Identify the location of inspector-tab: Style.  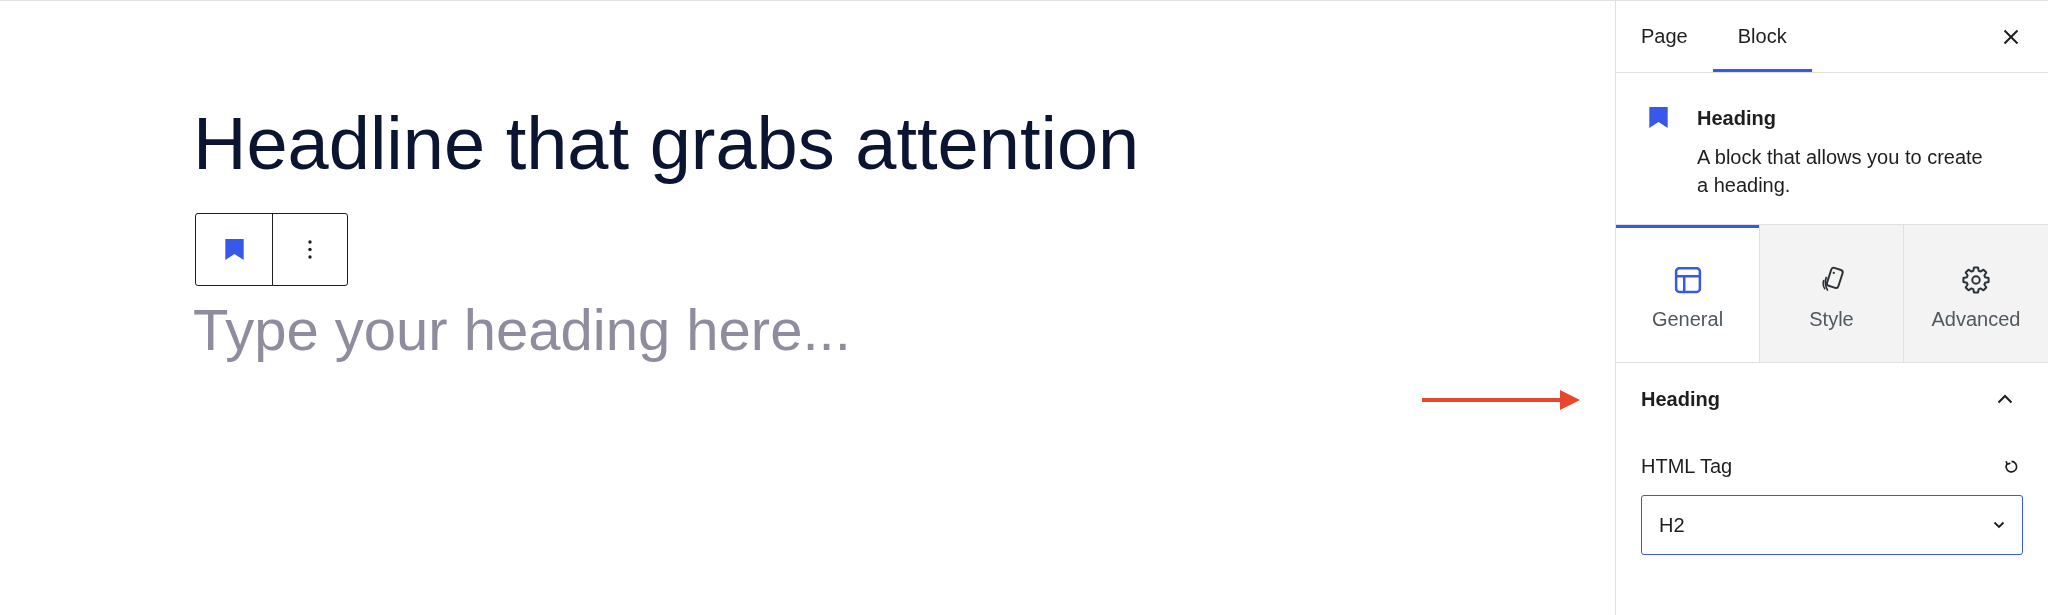
(1831, 293).